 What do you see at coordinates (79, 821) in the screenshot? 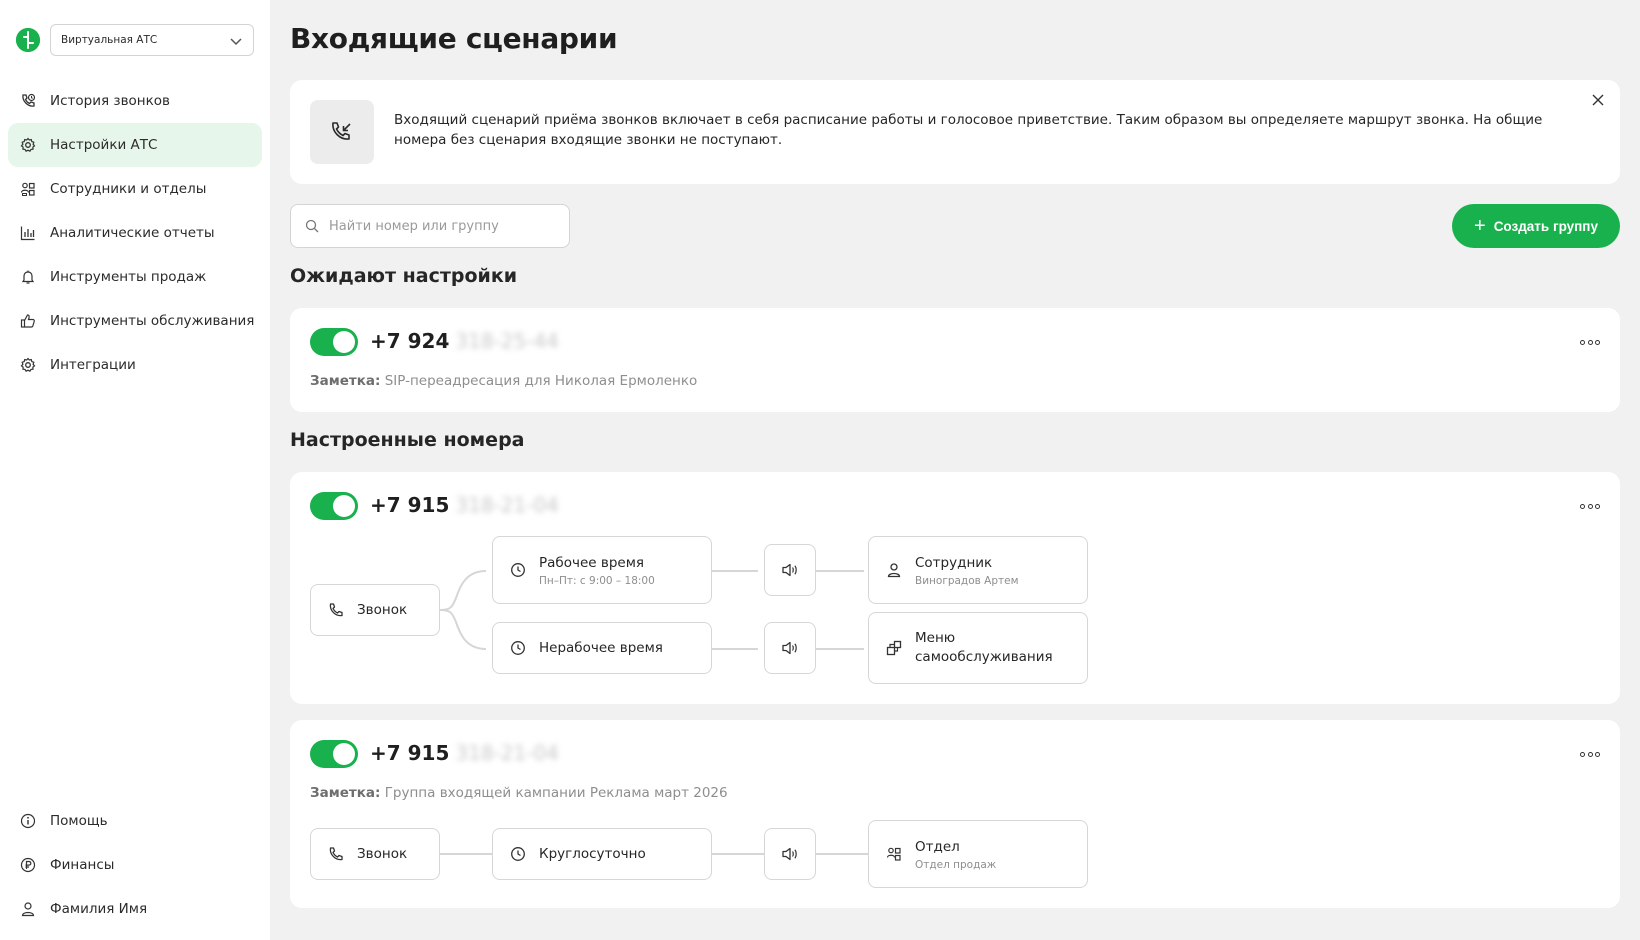
I see `sidebar-item-label: Помощь` at bounding box center [79, 821].